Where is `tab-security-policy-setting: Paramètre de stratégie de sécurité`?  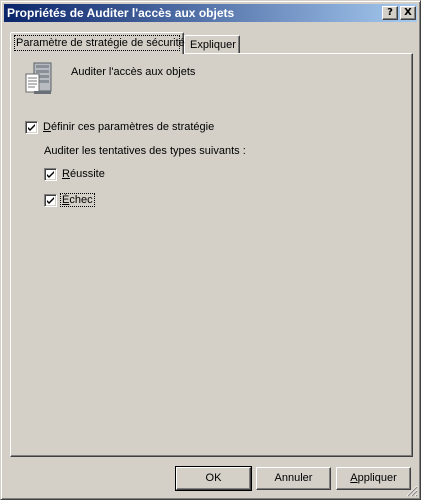 tab-security-policy-setting: Paramètre de stratégie de sécurité is located at coordinates (97, 43).